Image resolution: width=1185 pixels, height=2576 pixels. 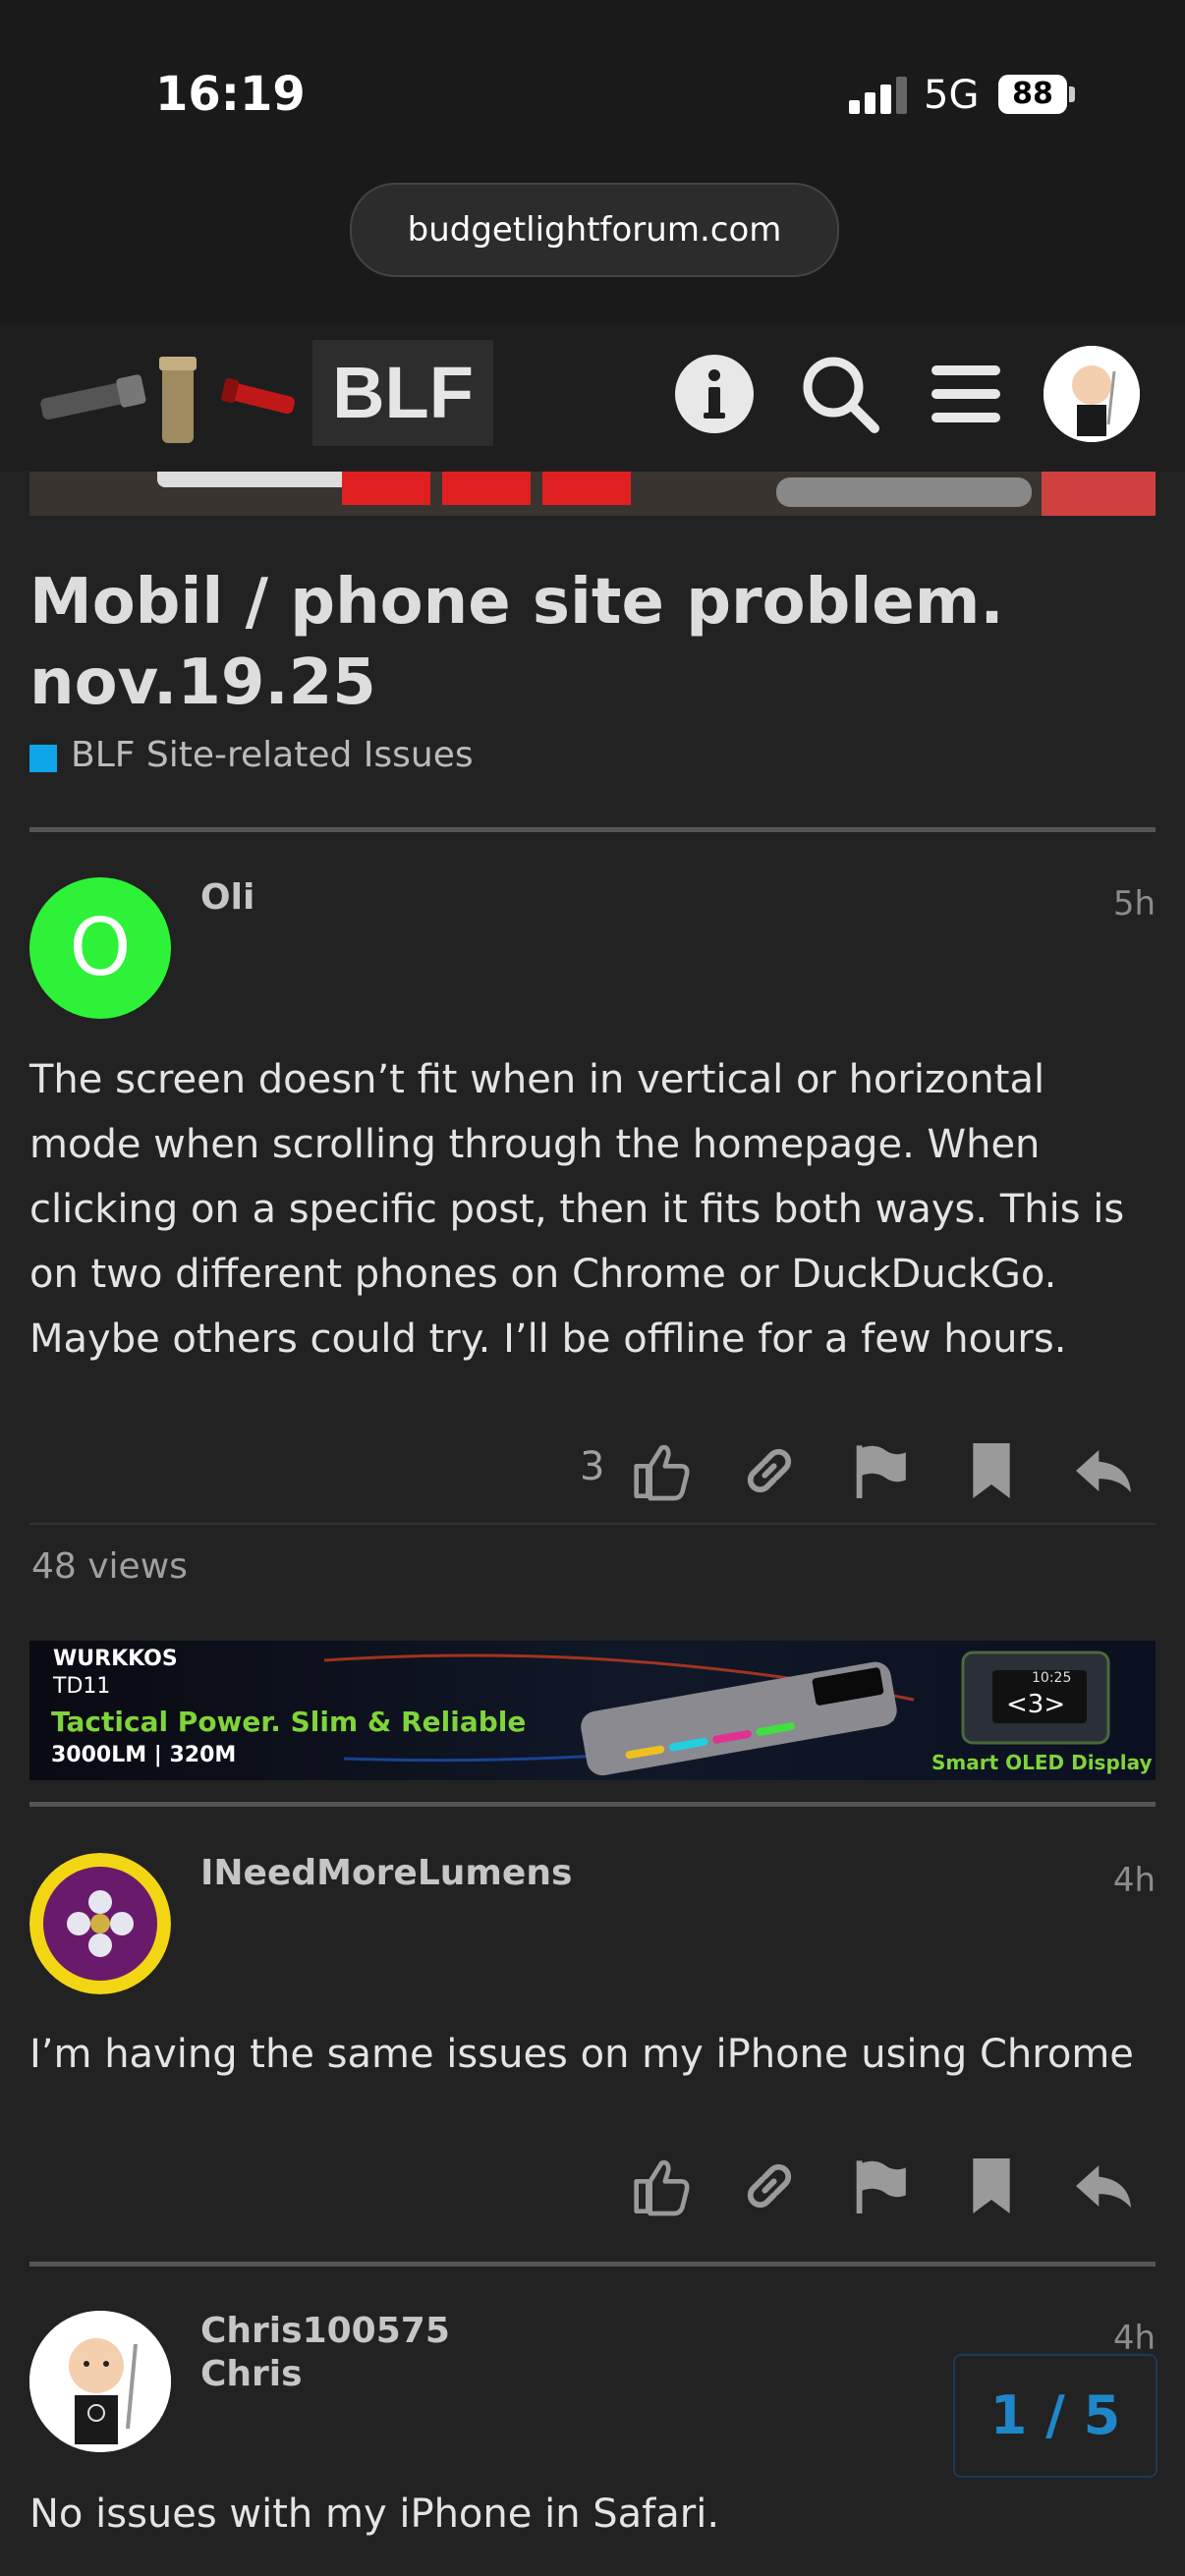 I want to click on signal-icon, so click(x=881, y=95).